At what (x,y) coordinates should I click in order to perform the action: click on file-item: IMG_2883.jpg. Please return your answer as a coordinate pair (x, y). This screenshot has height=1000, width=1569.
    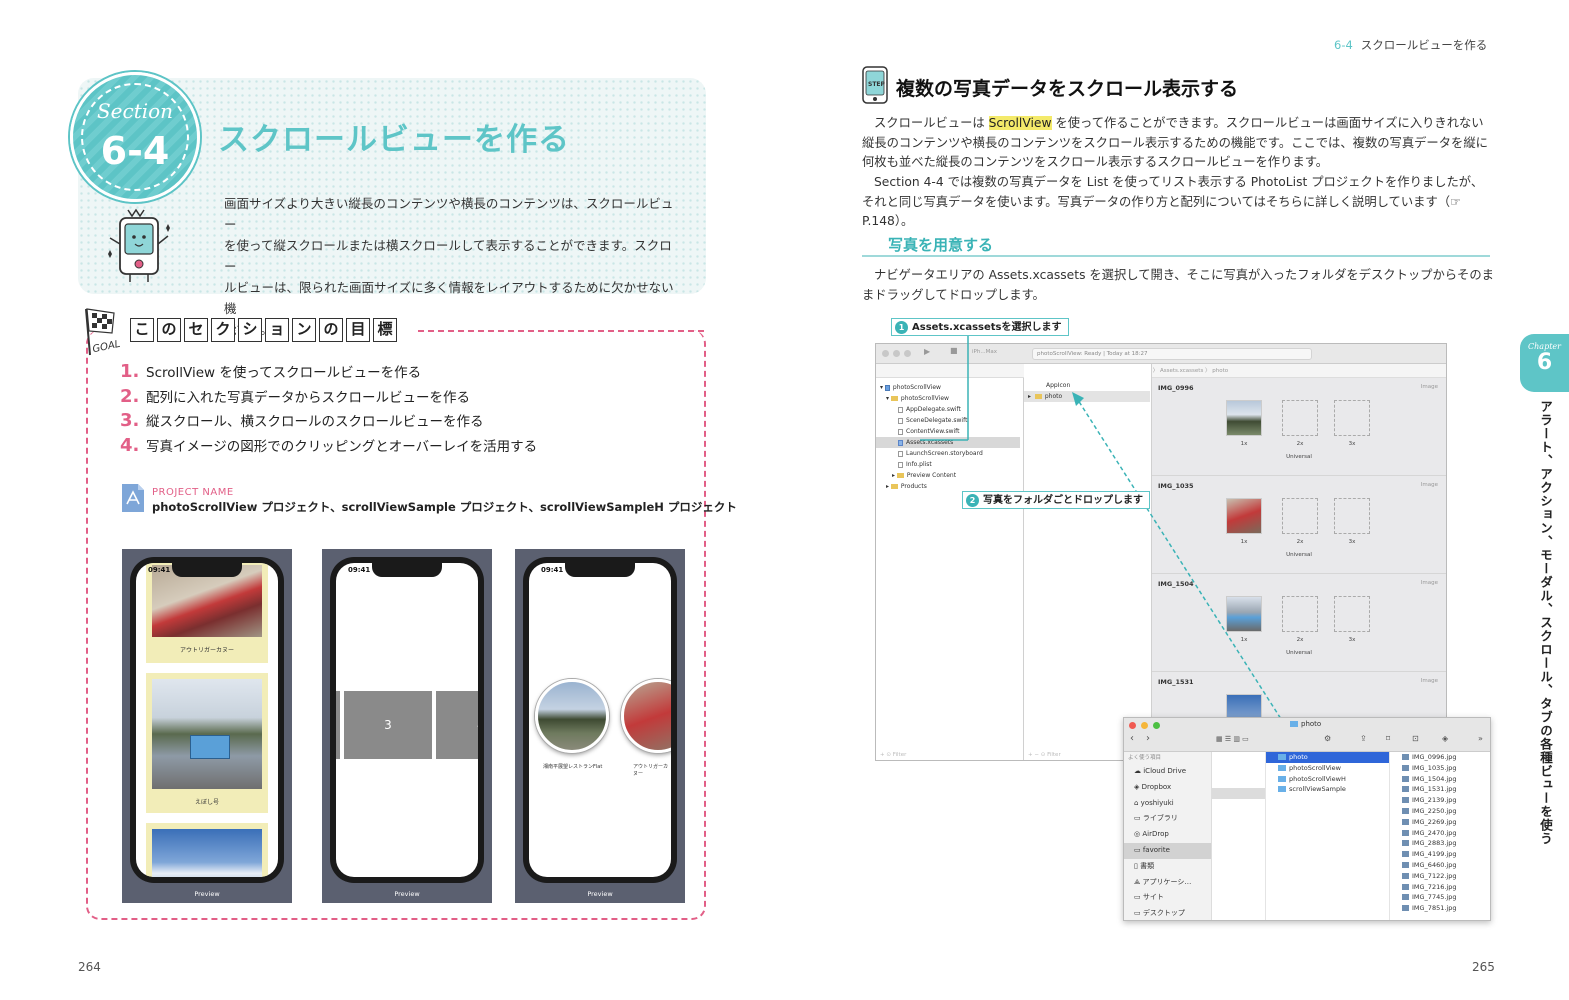
    Looking at the image, I should click on (1440, 843).